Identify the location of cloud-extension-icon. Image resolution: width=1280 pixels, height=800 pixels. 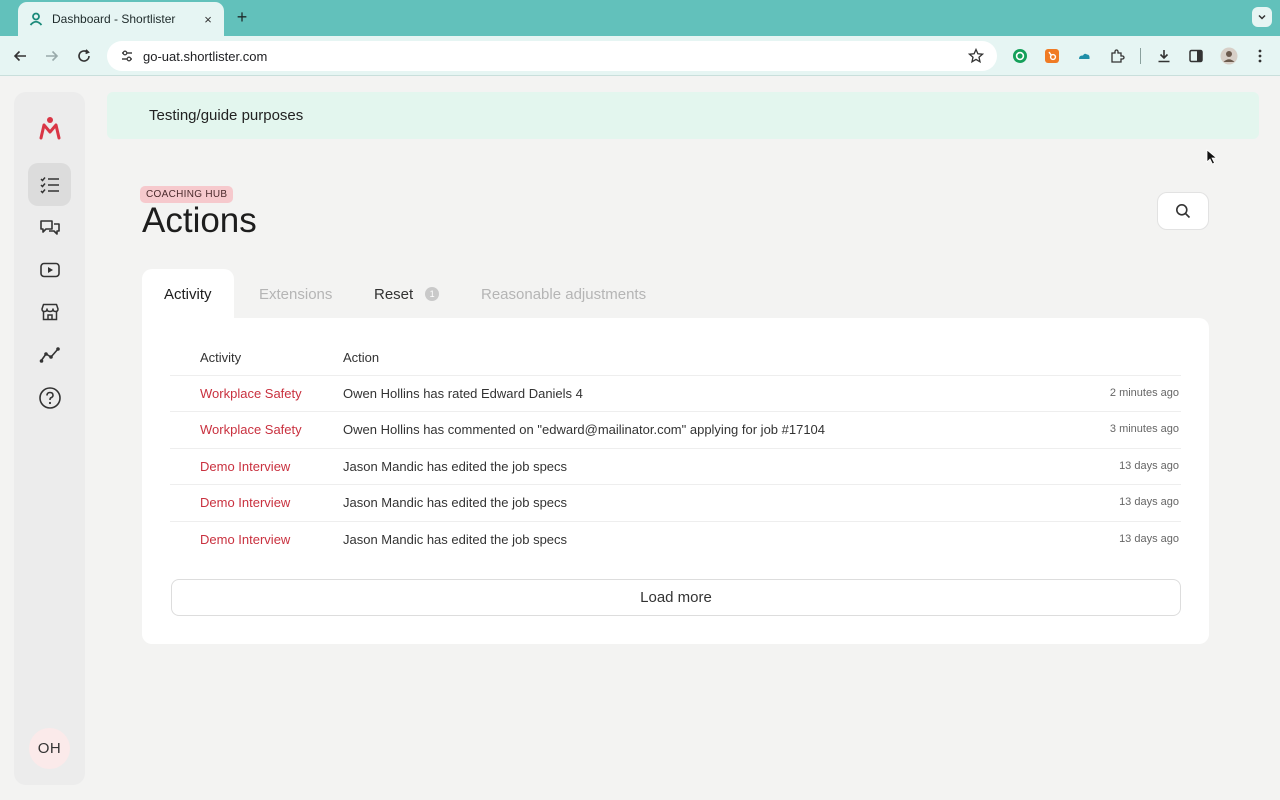
(1084, 56).